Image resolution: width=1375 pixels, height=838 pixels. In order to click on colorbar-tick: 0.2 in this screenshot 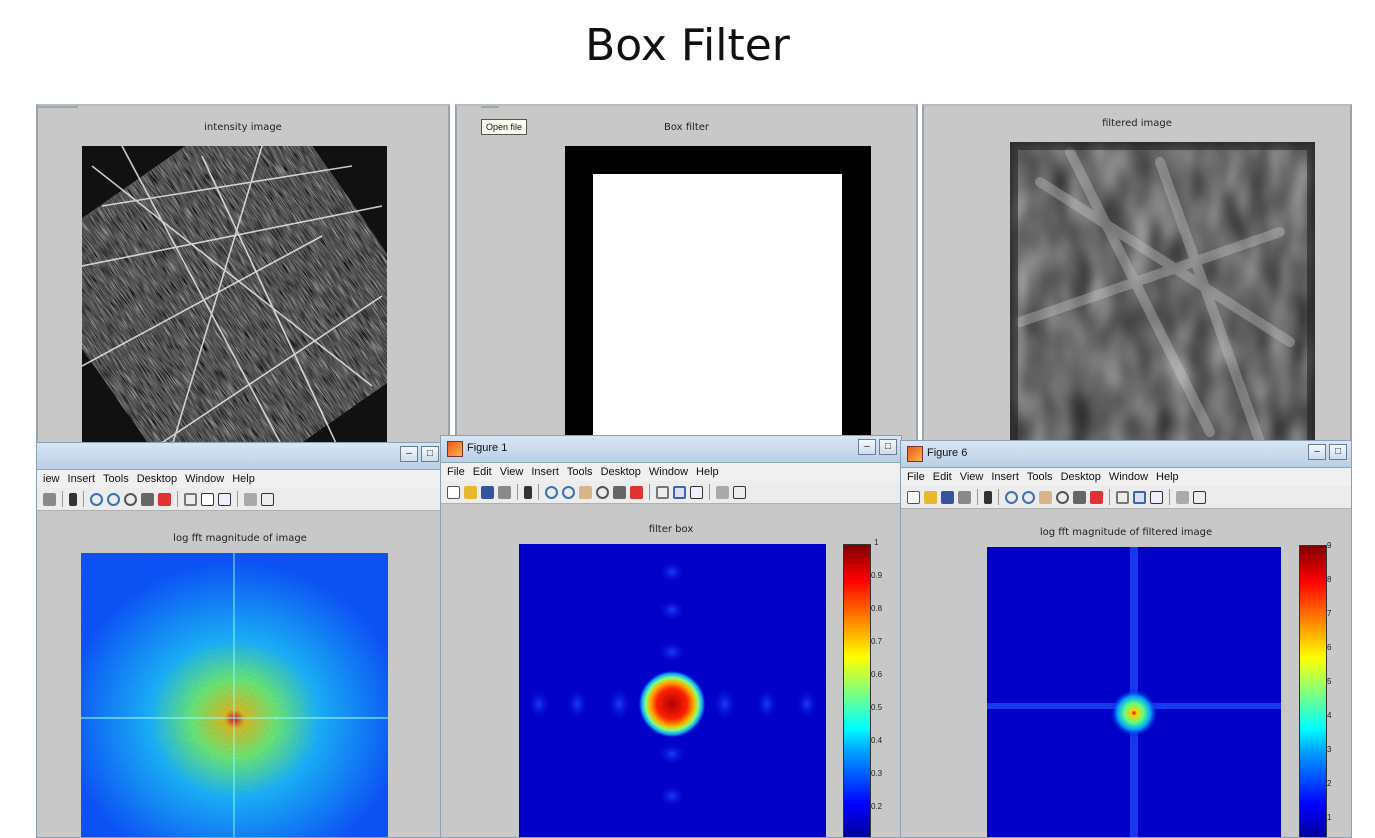, I will do `click(877, 806)`.